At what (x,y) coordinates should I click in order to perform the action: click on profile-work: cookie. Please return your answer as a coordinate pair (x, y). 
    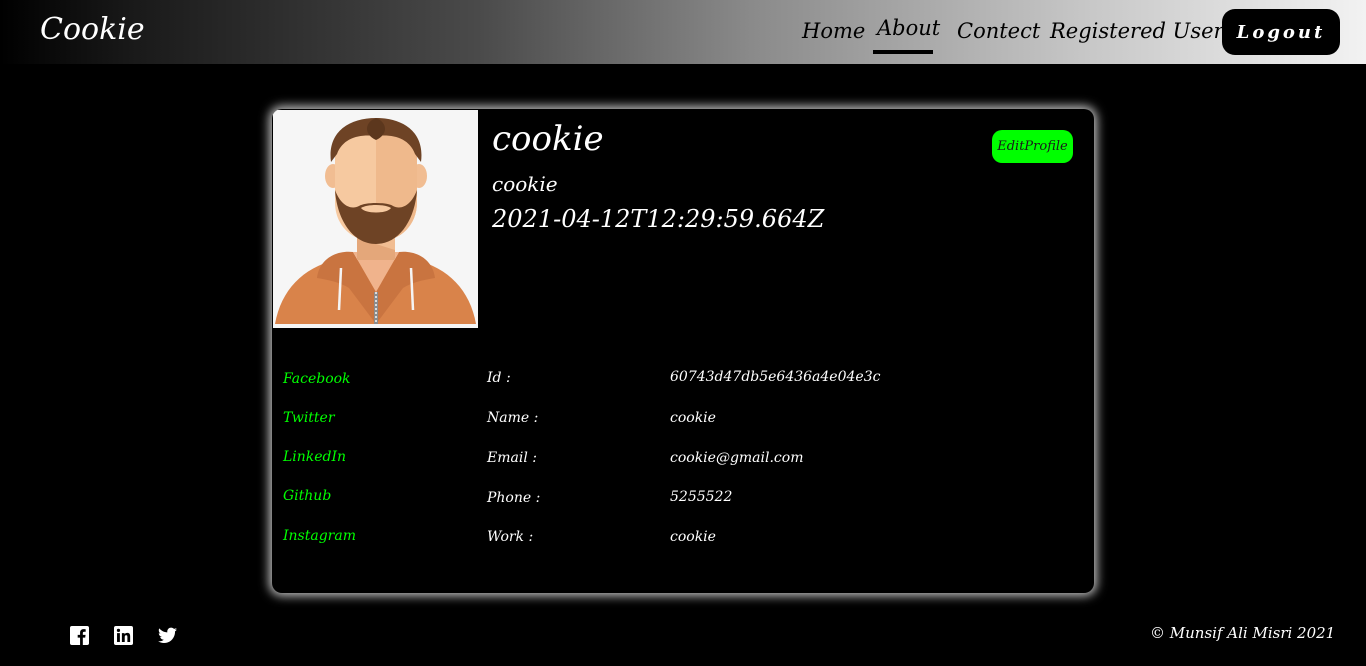
    Looking at the image, I should click on (525, 184).